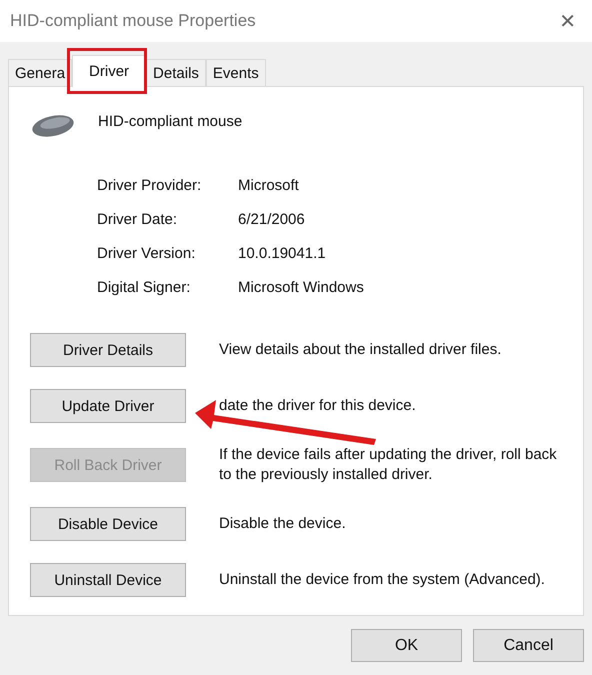 The image size is (592, 675). Describe the element at coordinates (146, 253) in the screenshot. I see `property-label: Driver Version:` at that location.